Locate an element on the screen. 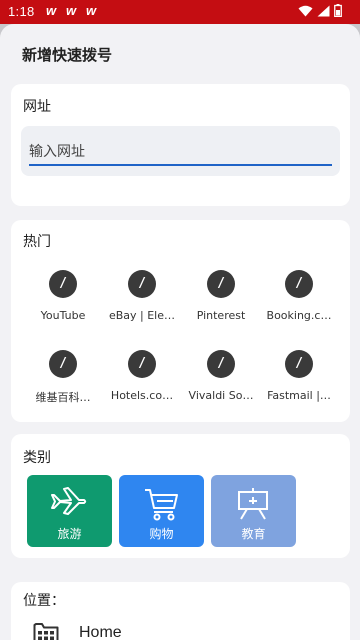 The image size is (360, 640). sheet-title: 新增快速拨号 is located at coordinates (67, 55).